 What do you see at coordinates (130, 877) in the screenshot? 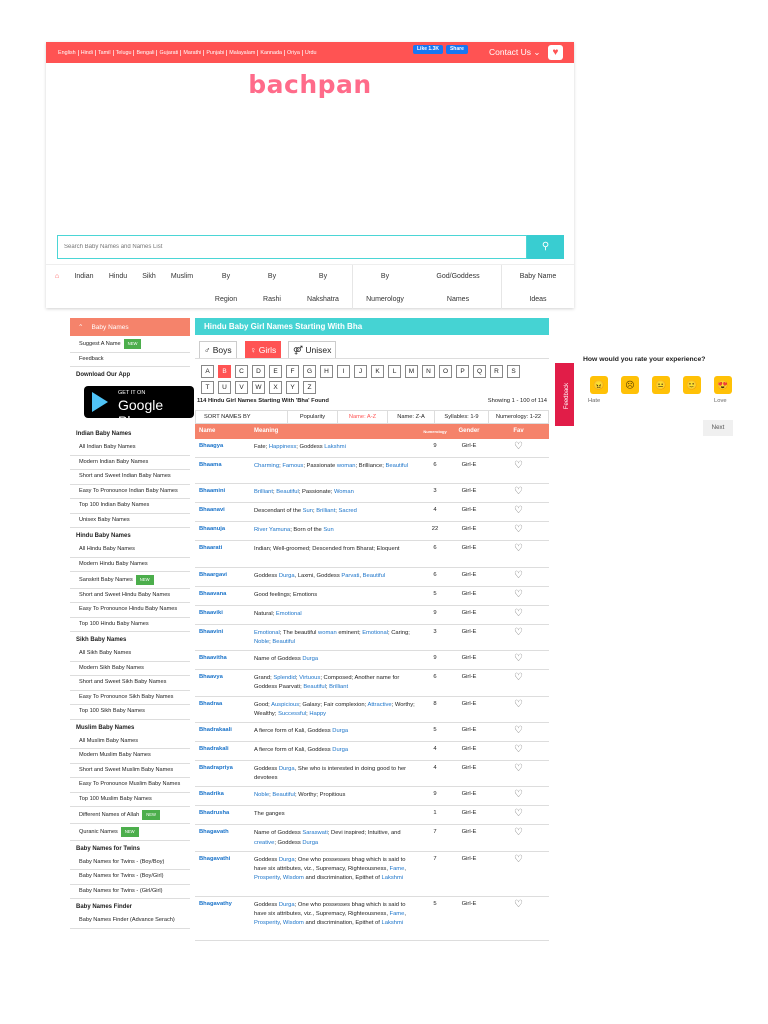
I see `sidebar-item: Baby Names for Twins - (Boy/Girl)` at bounding box center [130, 877].